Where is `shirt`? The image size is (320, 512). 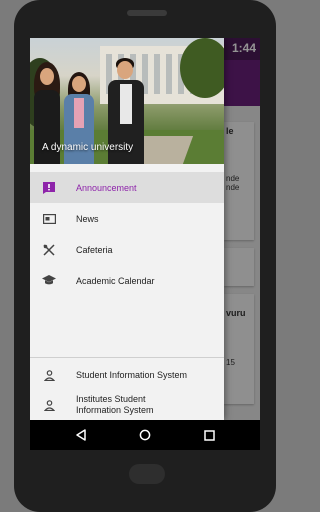 shirt is located at coordinates (126, 104).